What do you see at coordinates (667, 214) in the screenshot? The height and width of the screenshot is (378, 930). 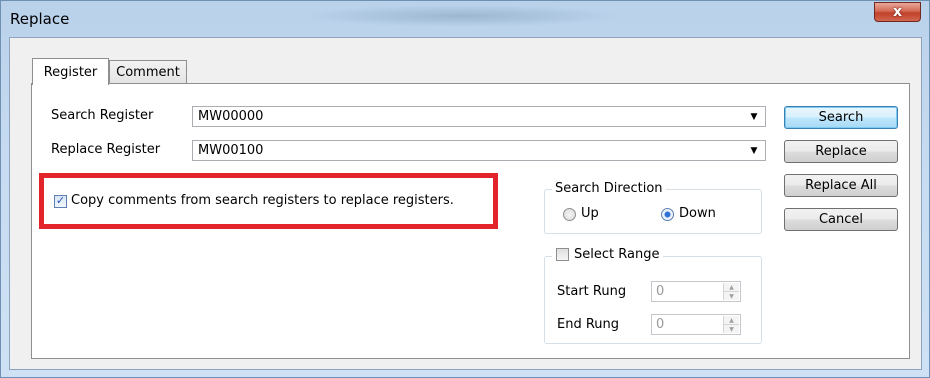 I see `direction-down-radio` at bounding box center [667, 214].